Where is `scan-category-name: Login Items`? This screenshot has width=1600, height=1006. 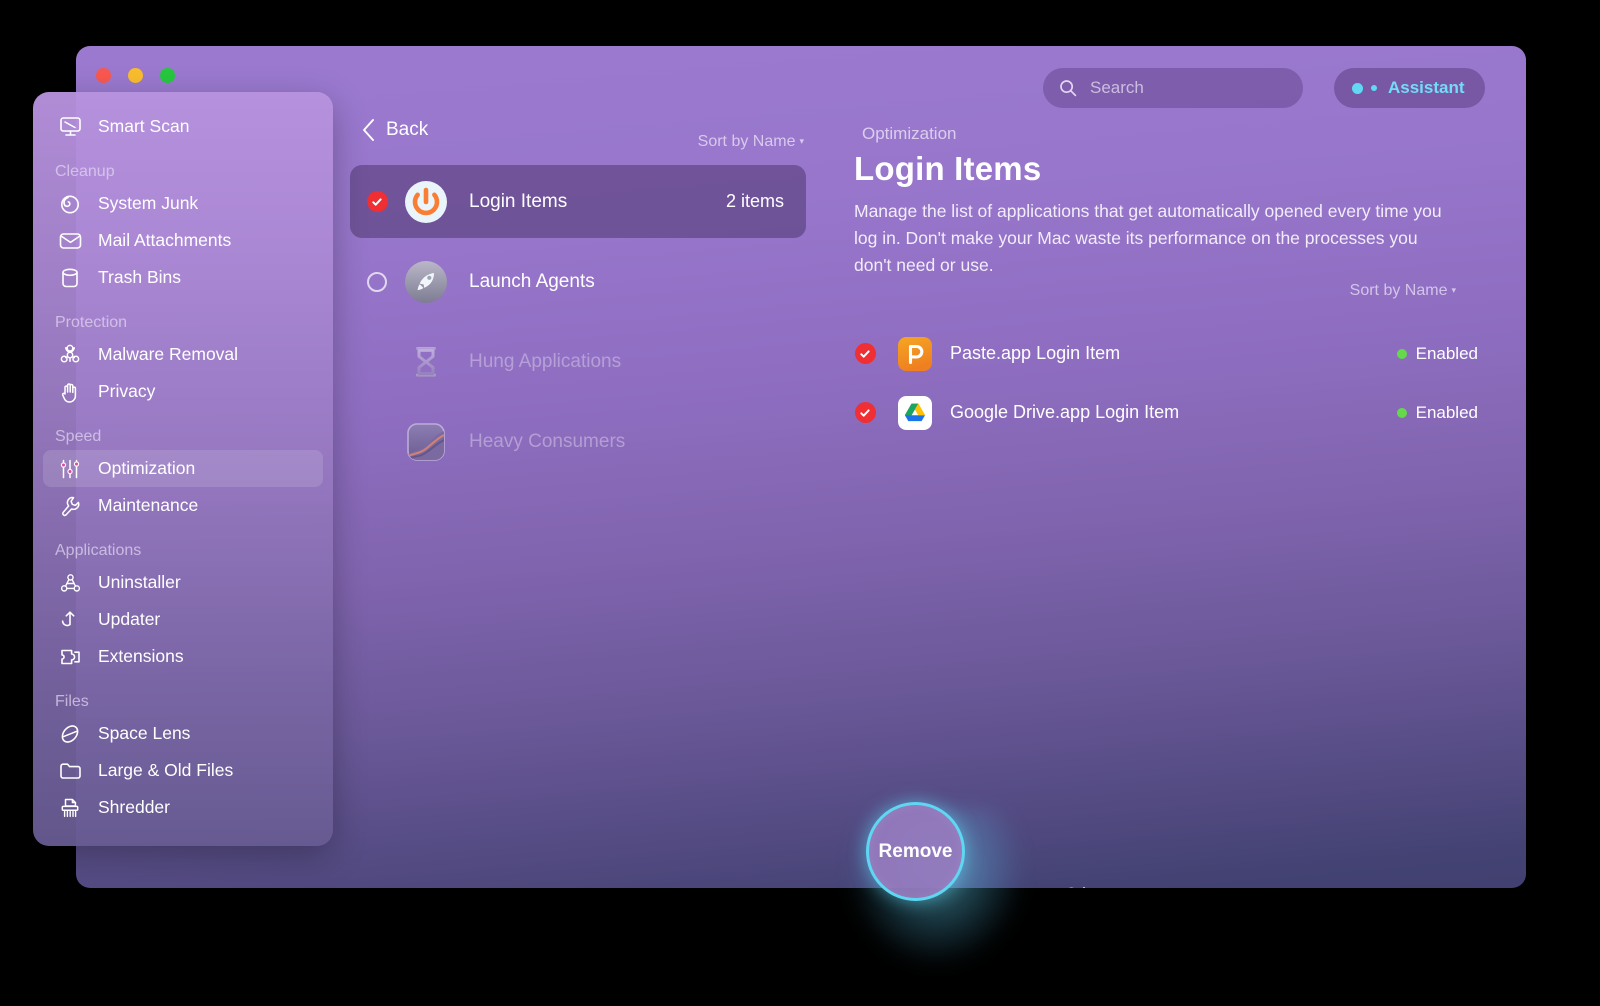 scan-category-name: Login Items is located at coordinates (518, 201).